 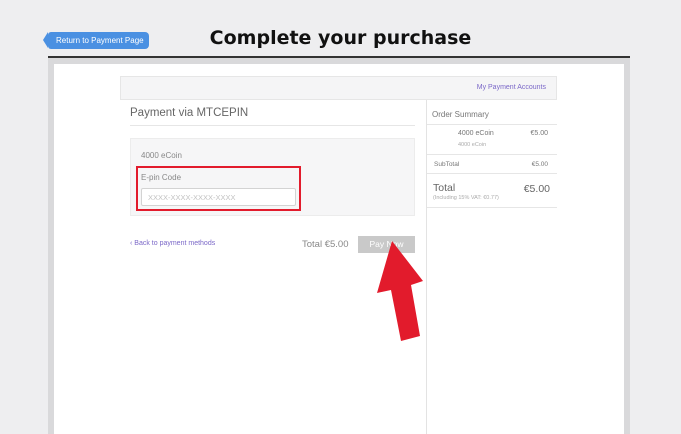 What do you see at coordinates (447, 164) in the screenshot?
I see `subtotal-label: SubTotal` at bounding box center [447, 164].